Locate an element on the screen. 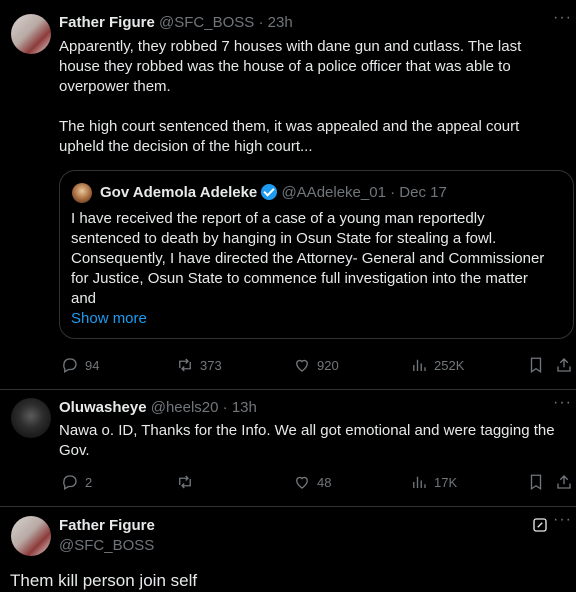  show-more-link: Show more is located at coordinates (307, 319).